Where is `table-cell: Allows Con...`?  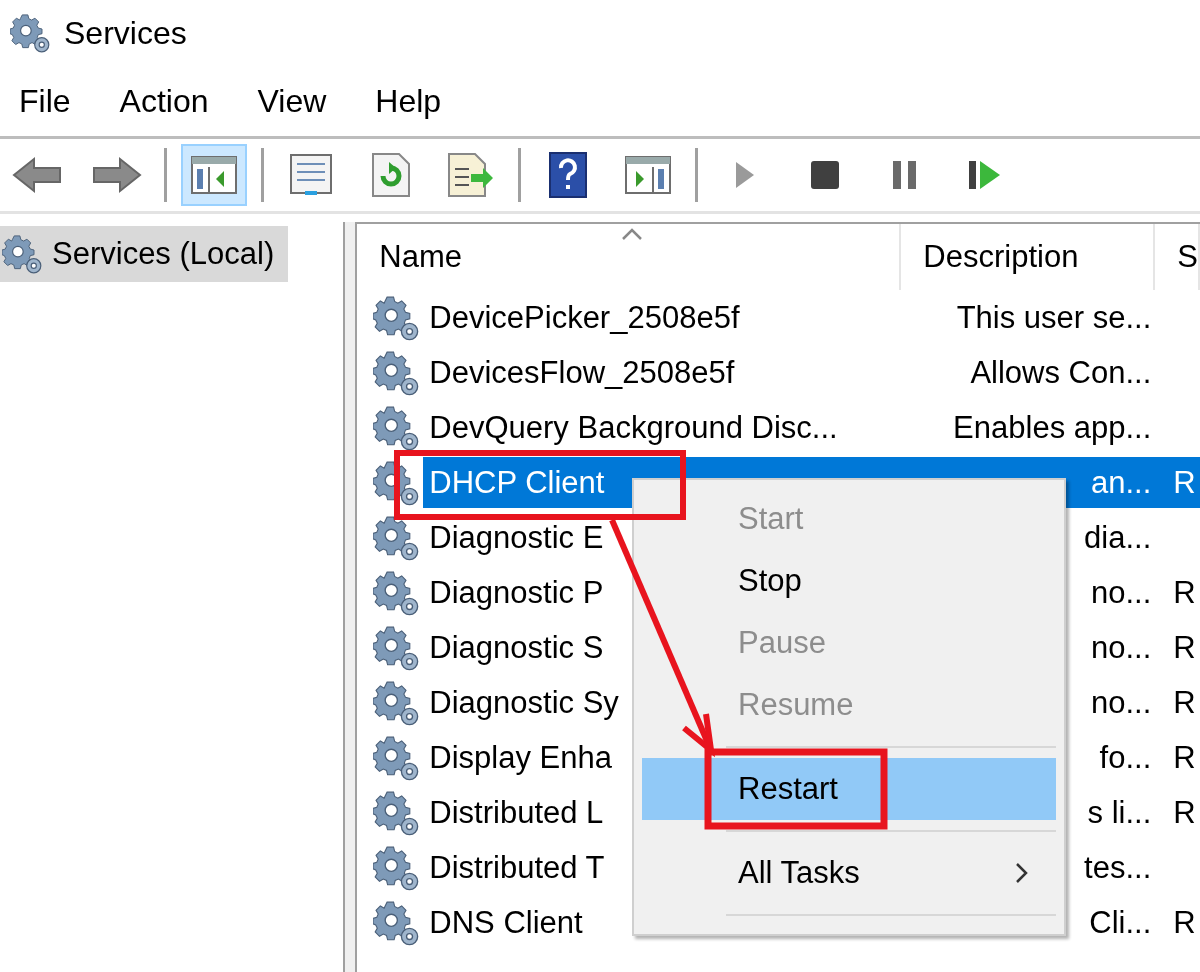
table-cell: Allows Con... is located at coordinates (1061, 372).